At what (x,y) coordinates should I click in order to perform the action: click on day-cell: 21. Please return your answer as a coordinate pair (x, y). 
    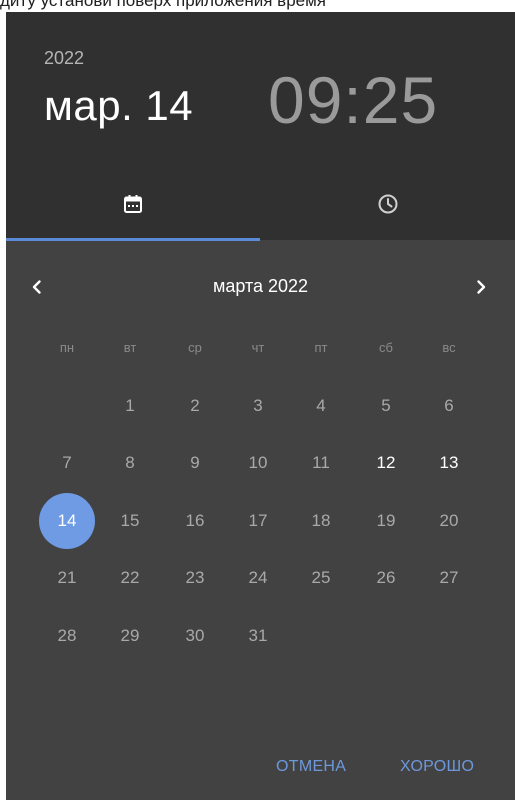
    Looking at the image, I should click on (67, 578).